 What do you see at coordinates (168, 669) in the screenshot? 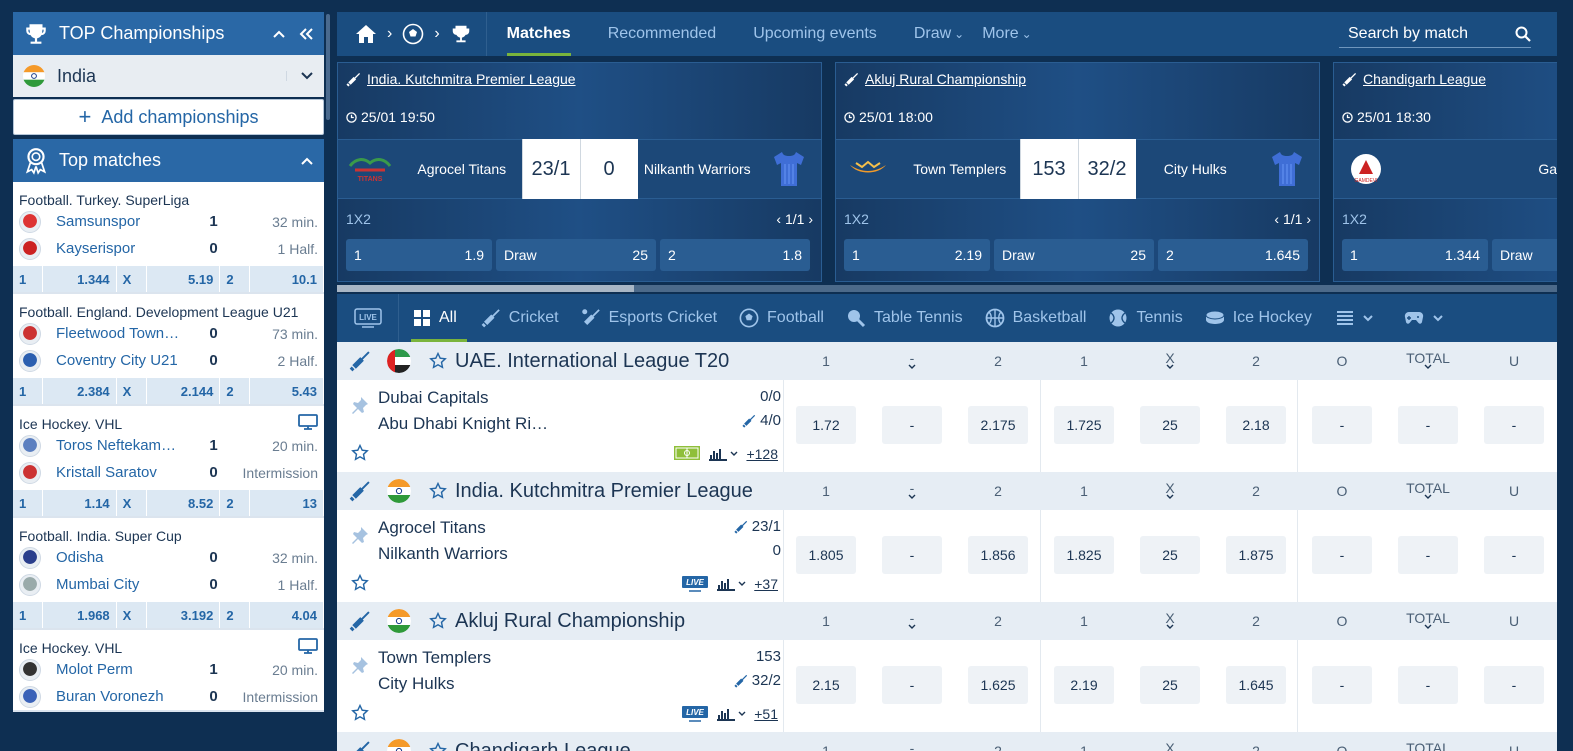
I see `match-team-row: Molot Perm 1 20 min.` at bounding box center [168, 669].